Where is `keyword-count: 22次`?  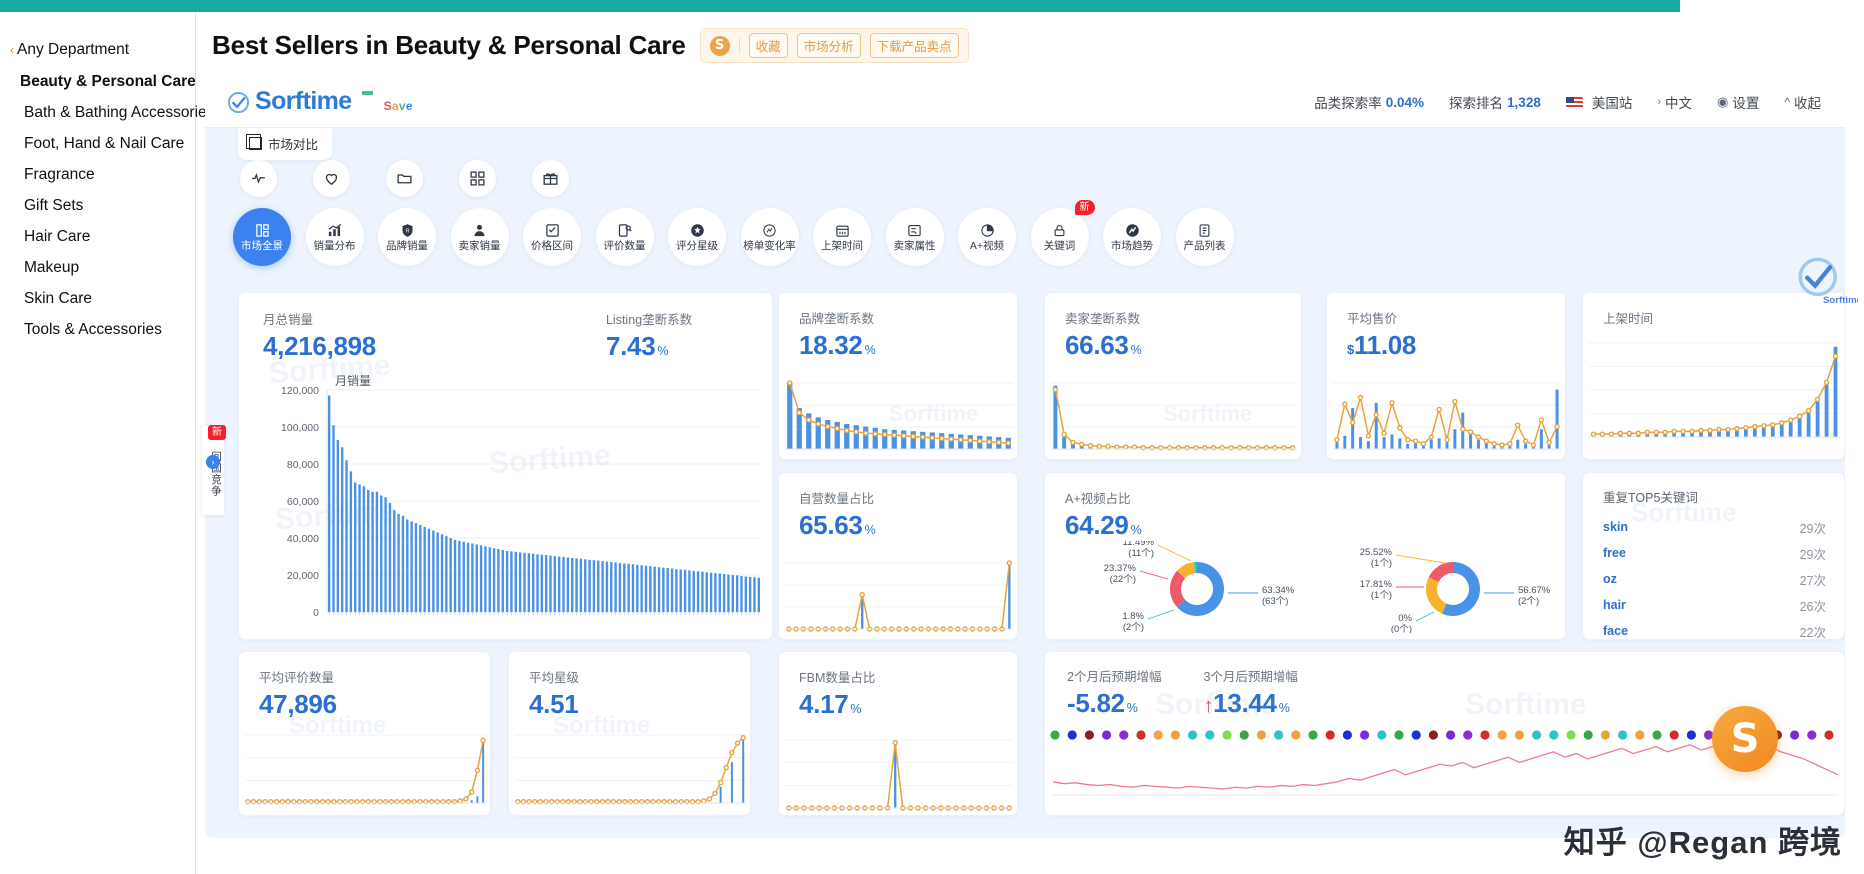 keyword-count: 22次 is located at coordinates (1812, 632).